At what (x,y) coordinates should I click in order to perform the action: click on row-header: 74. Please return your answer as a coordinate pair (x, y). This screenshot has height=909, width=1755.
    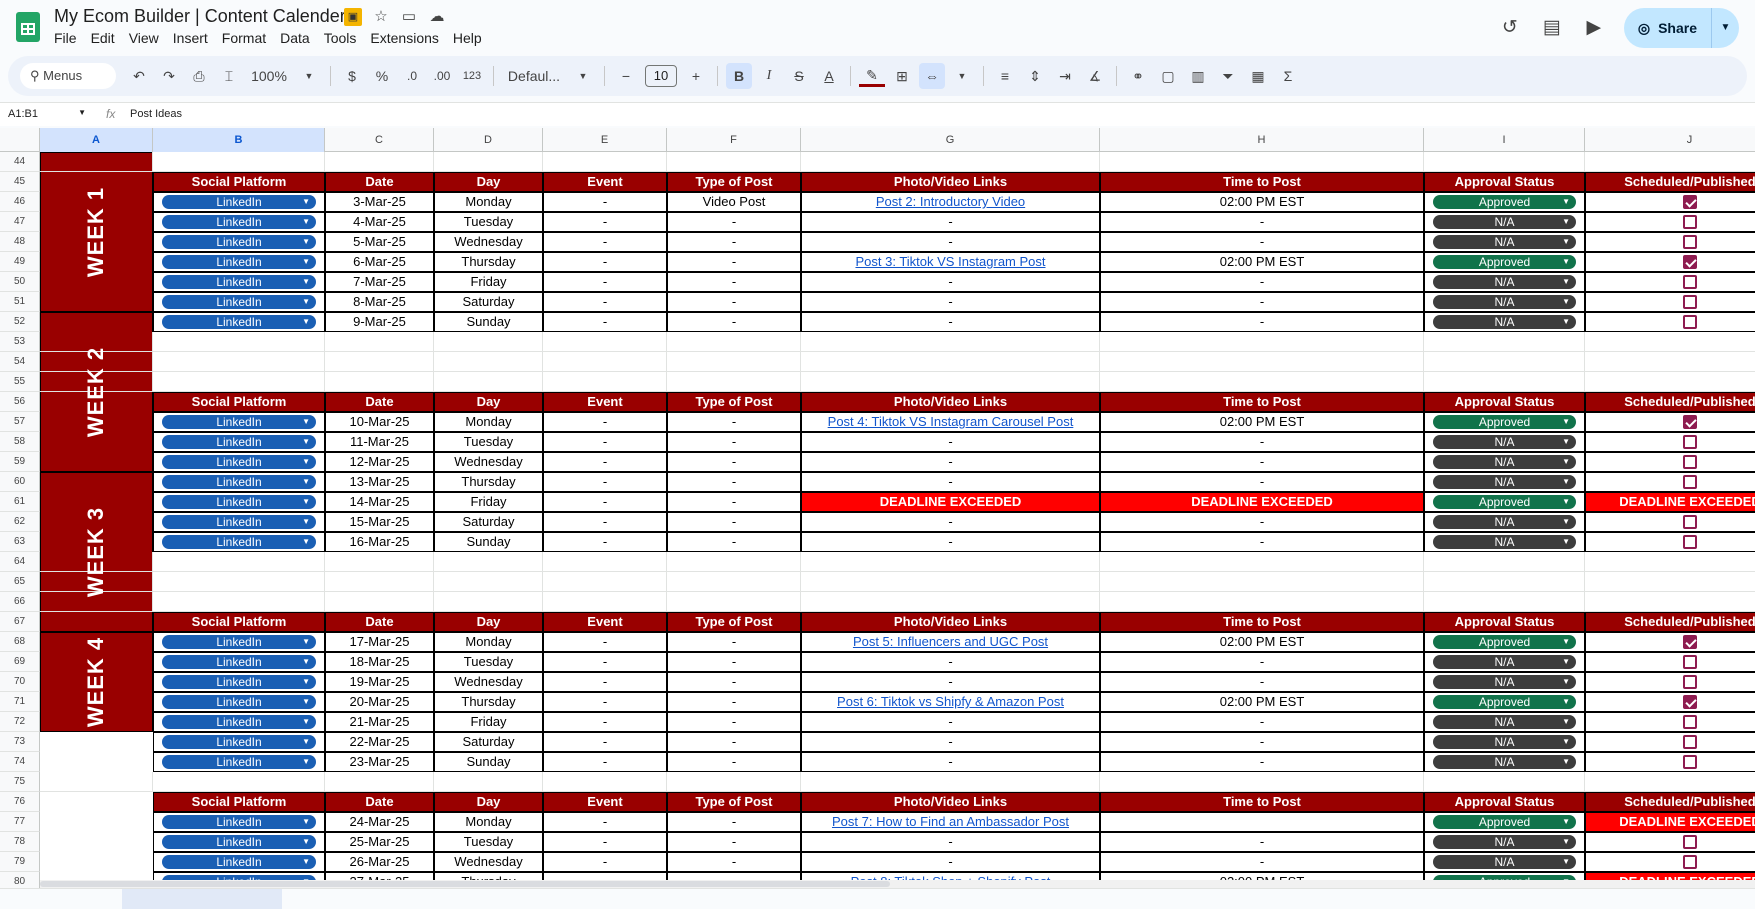
    Looking at the image, I should click on (20, 762).